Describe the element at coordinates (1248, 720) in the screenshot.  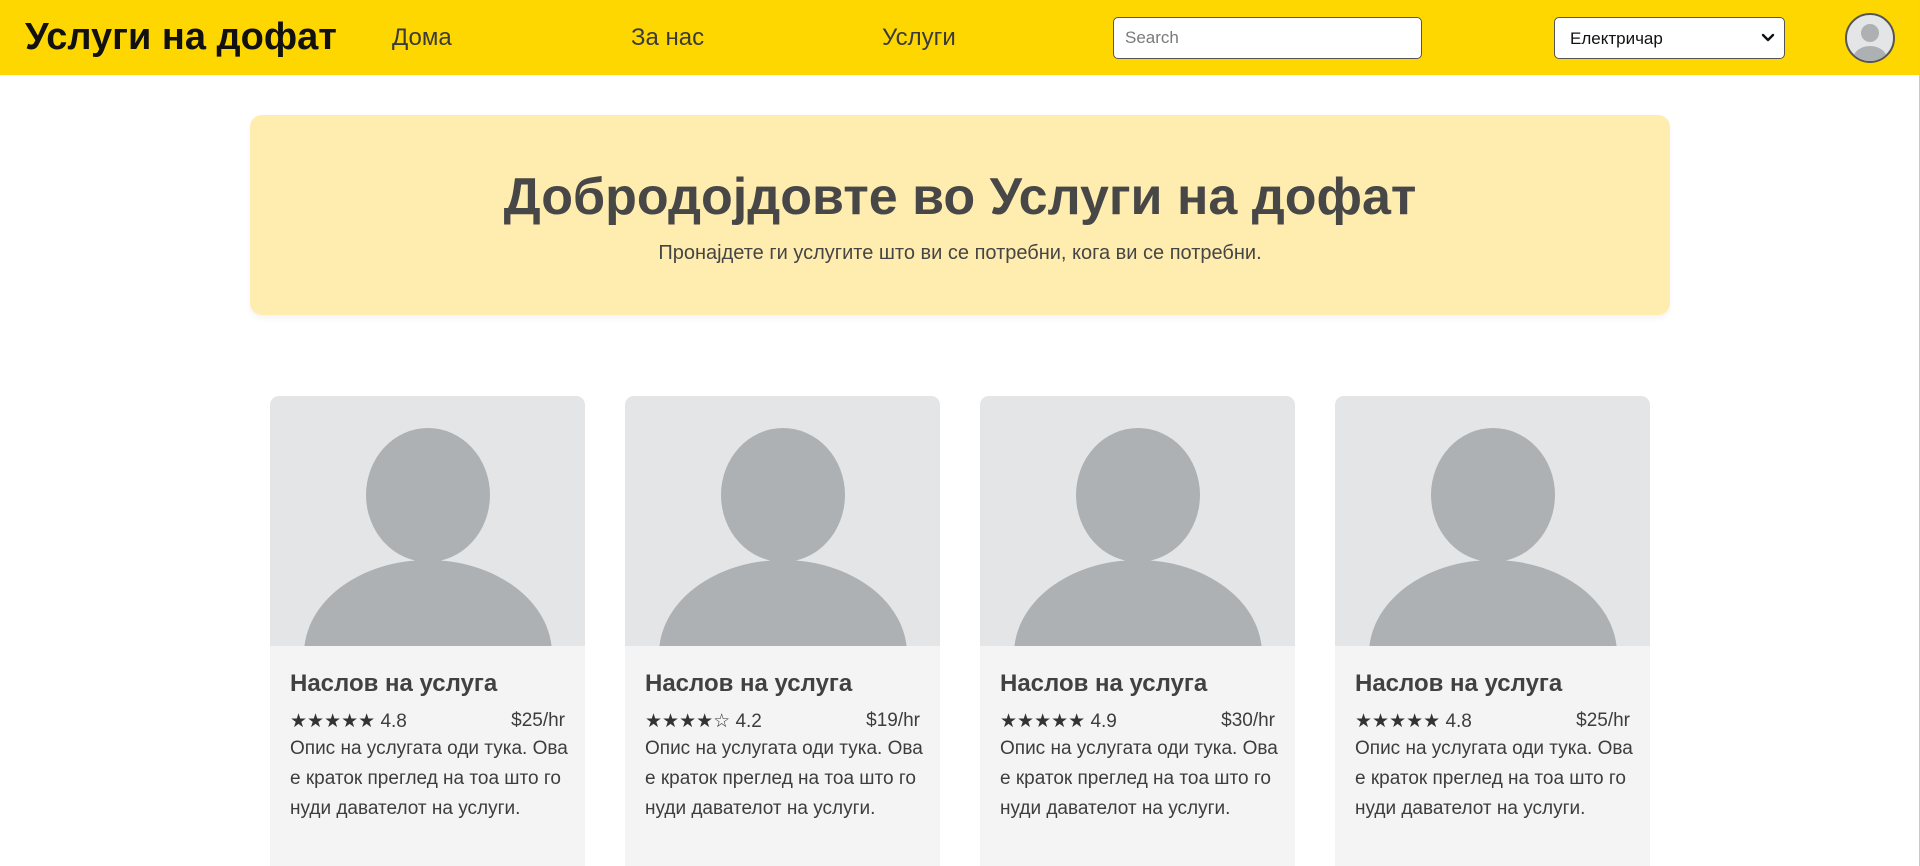
I see `card-price: $30/hr` at that location.